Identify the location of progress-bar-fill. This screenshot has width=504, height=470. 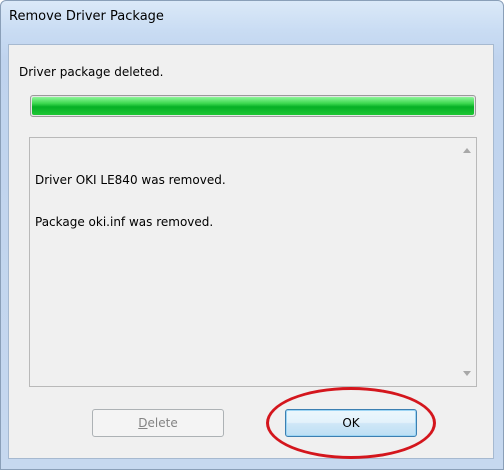
(253, 106).